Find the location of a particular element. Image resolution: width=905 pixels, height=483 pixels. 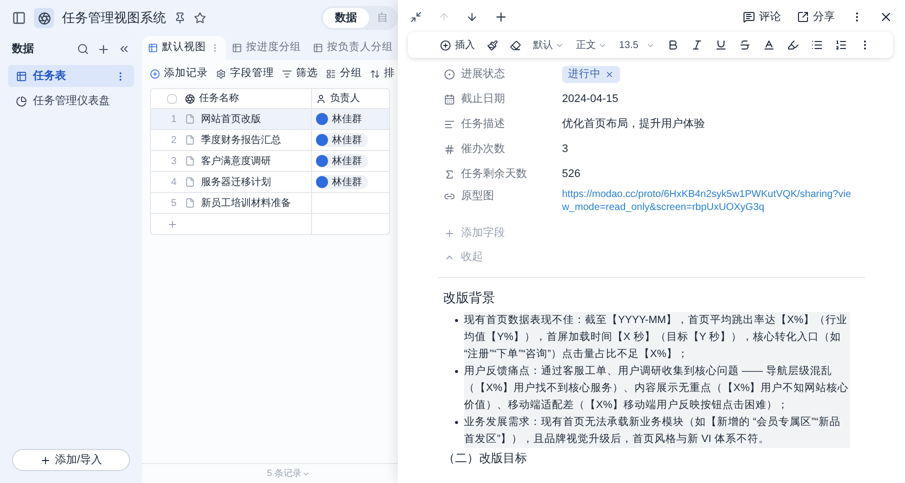

table-row: 3 客户满意度调研 林佳群 is located at coordinates (270, 161).